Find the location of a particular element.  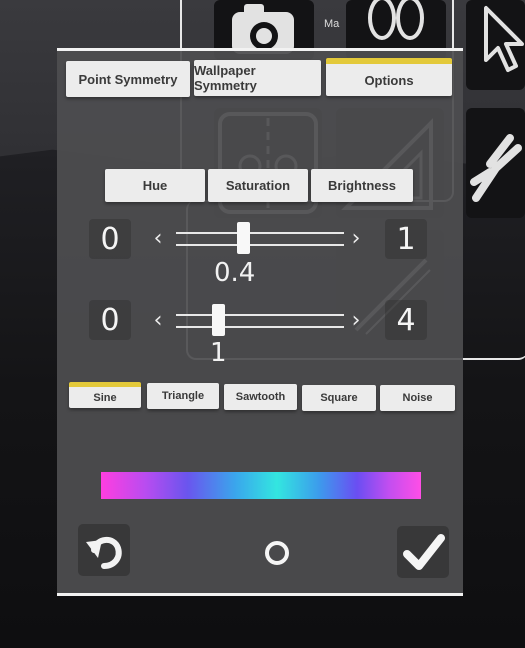

slider2-thumb is located at coordinates (218, 320).